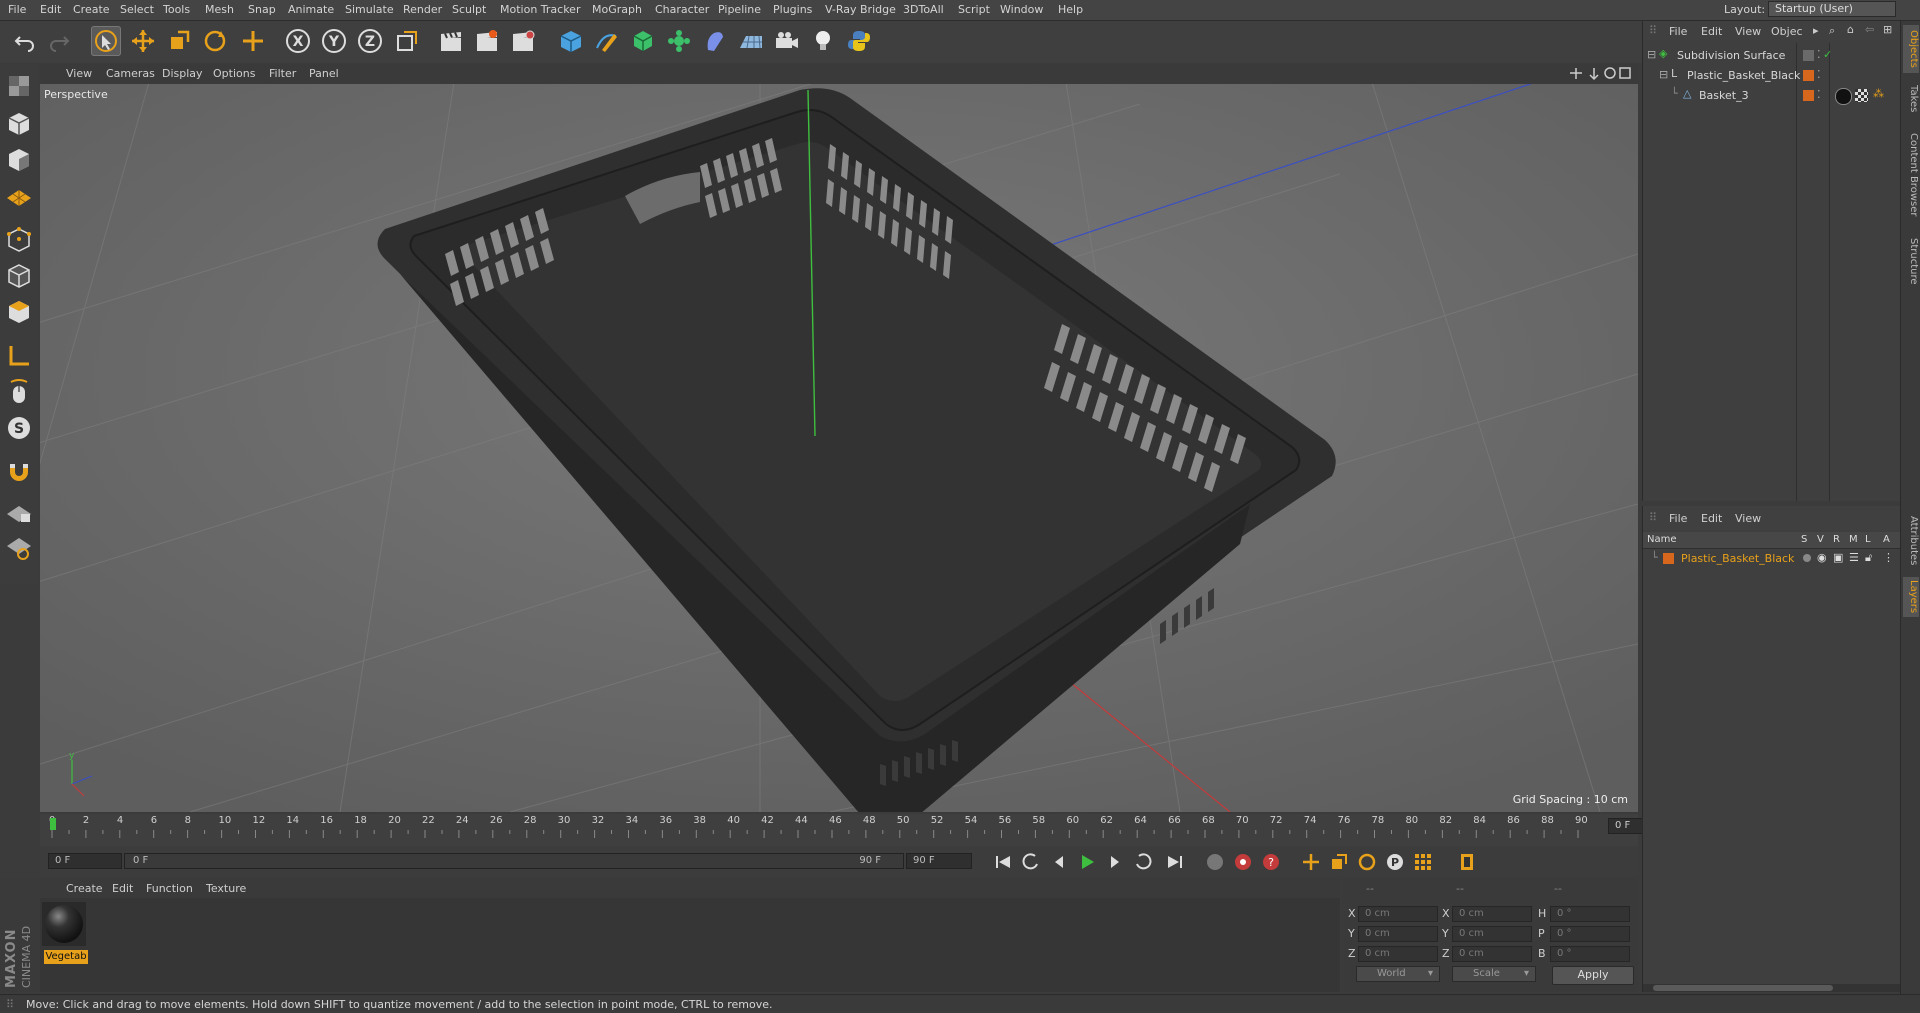 The width and height of the screenshot is (1920, 1013). Describe the element at coordinates (1590, 934) in the screenshot. I see `rot-p-field: 0 °` at that location.